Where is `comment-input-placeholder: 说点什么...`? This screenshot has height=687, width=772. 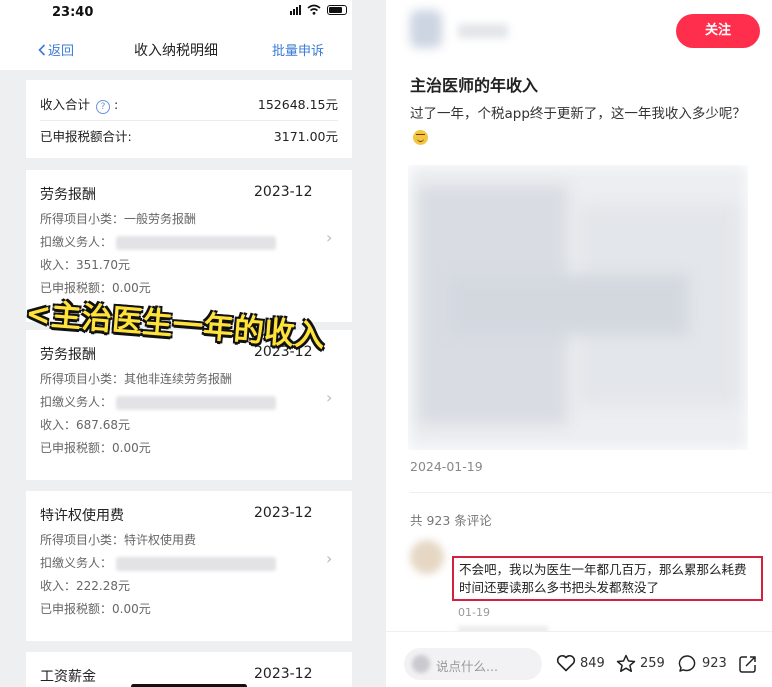
comment-input-placeholder: 说点什么... is located at coordinates (467, 666).